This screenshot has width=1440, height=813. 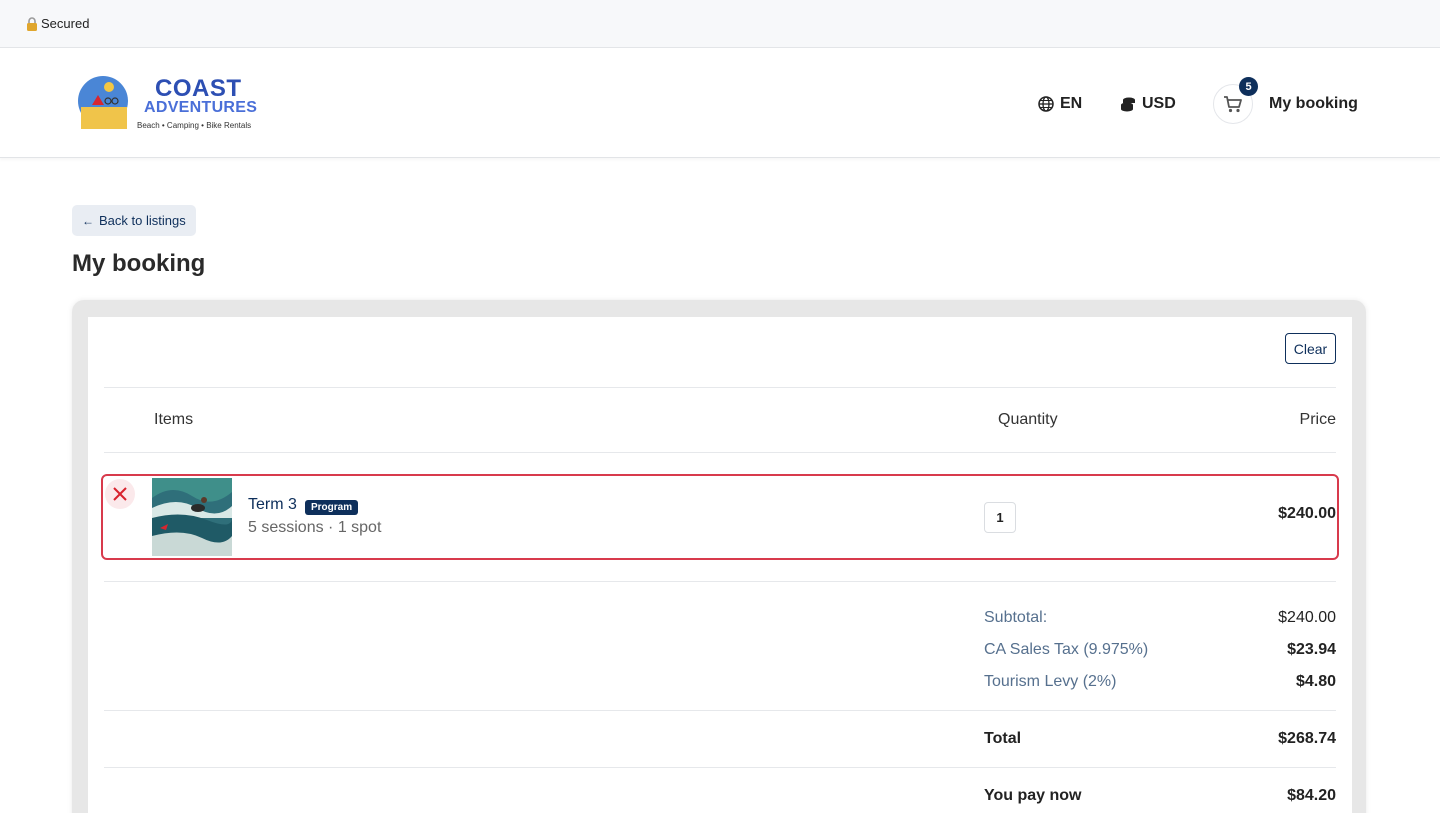 What do you see at coordinates (1033, 795) in the screenshot?
I see `pay-now-label: You pay now` at bounding box center [1033, 795].